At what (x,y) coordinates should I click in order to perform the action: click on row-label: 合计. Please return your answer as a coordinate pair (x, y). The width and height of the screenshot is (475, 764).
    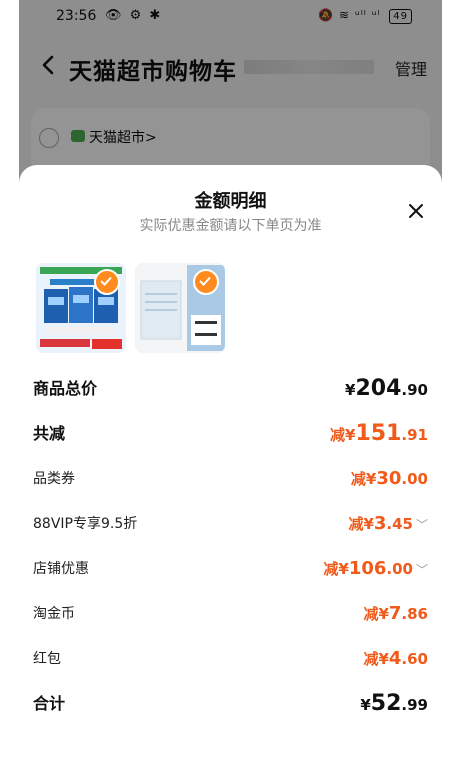
    Looking at the image, I should click on (49, 703).